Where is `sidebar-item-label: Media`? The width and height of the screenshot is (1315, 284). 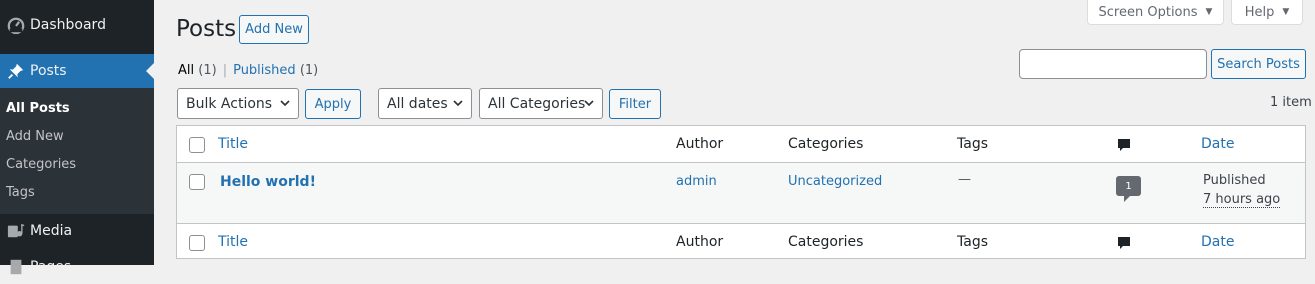
sidebar-item-label: Media is located at coordinates (51, 231).